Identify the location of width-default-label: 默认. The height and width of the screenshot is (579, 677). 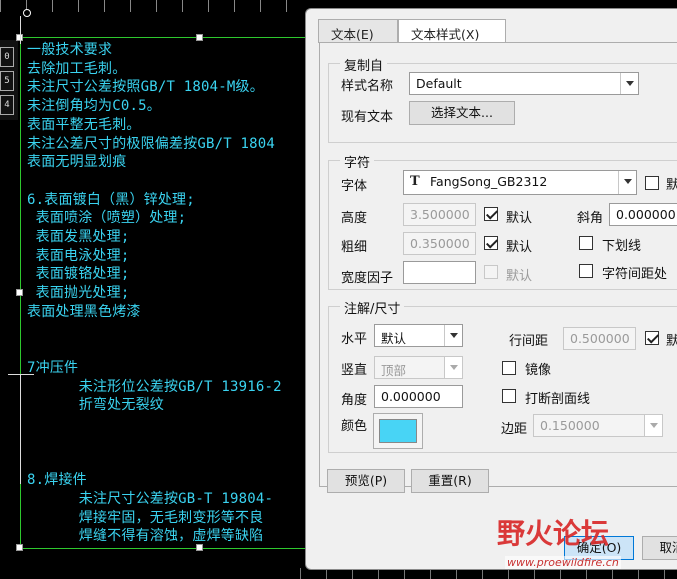
(519, 276).